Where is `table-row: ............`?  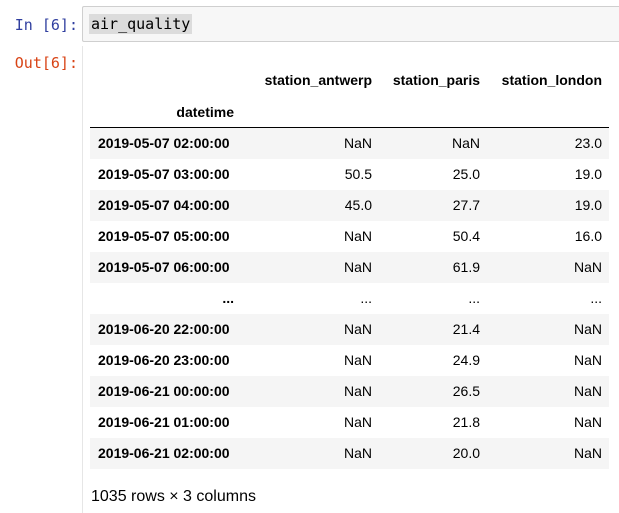 table-row: ............ is located at coordinates (349, 298).